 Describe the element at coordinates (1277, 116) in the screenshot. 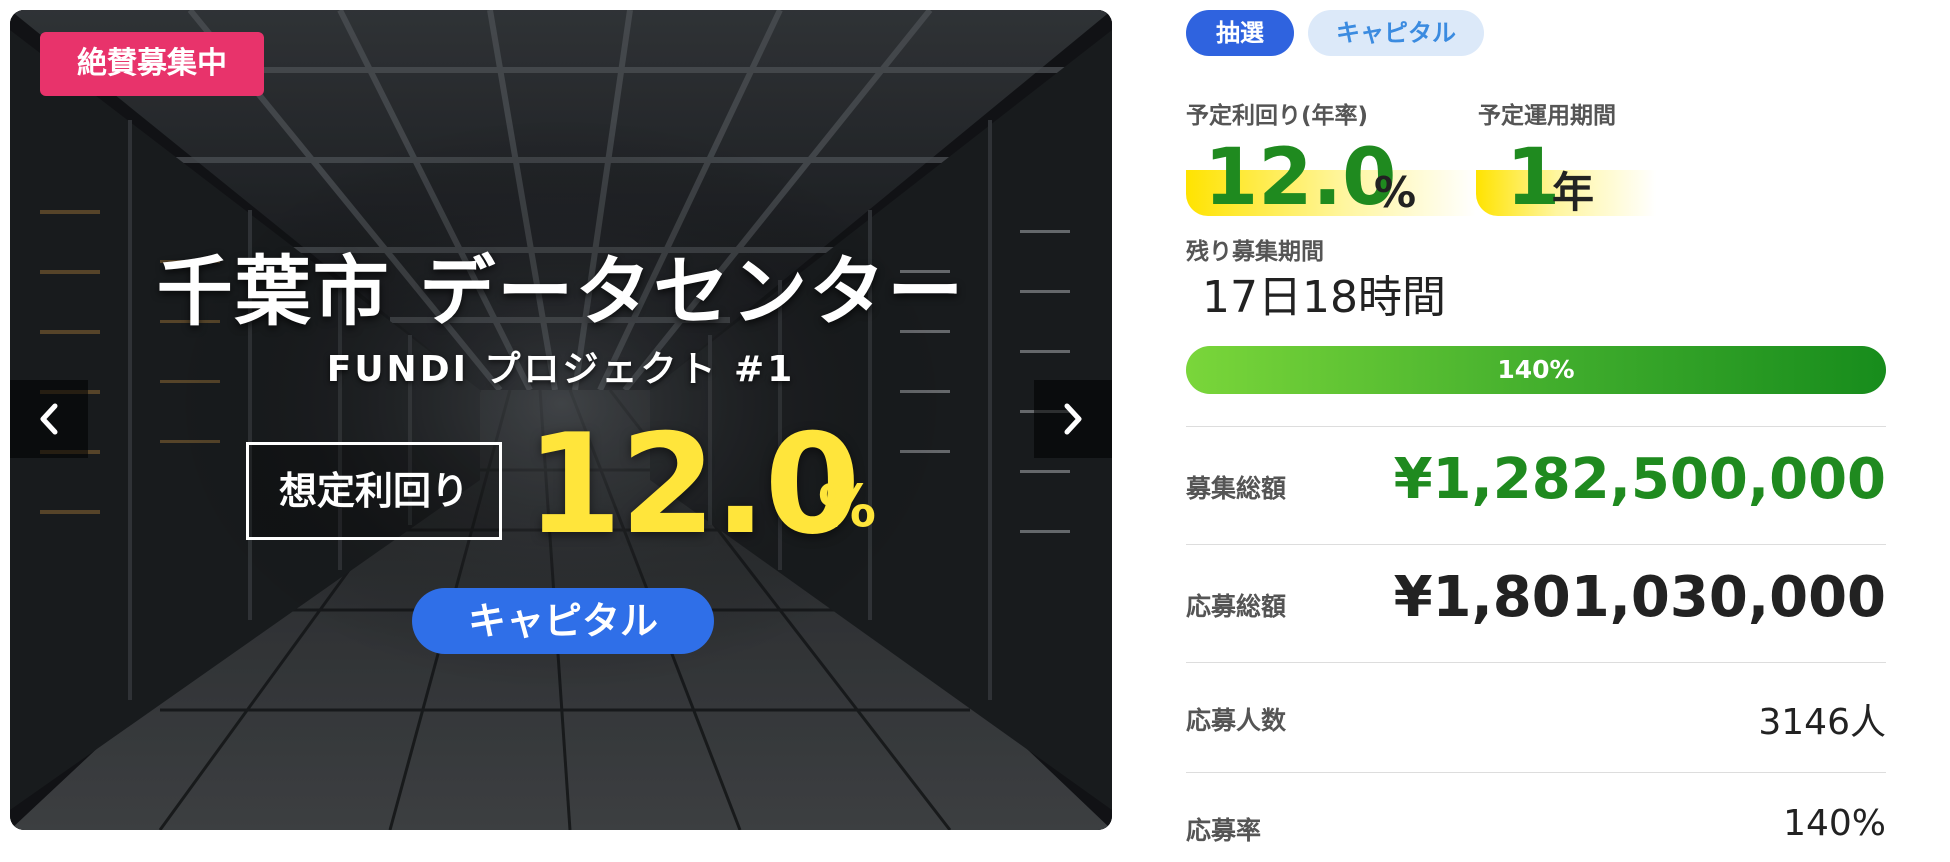

I see `expected-yield-label: 予定利回り(年率)` at that location.